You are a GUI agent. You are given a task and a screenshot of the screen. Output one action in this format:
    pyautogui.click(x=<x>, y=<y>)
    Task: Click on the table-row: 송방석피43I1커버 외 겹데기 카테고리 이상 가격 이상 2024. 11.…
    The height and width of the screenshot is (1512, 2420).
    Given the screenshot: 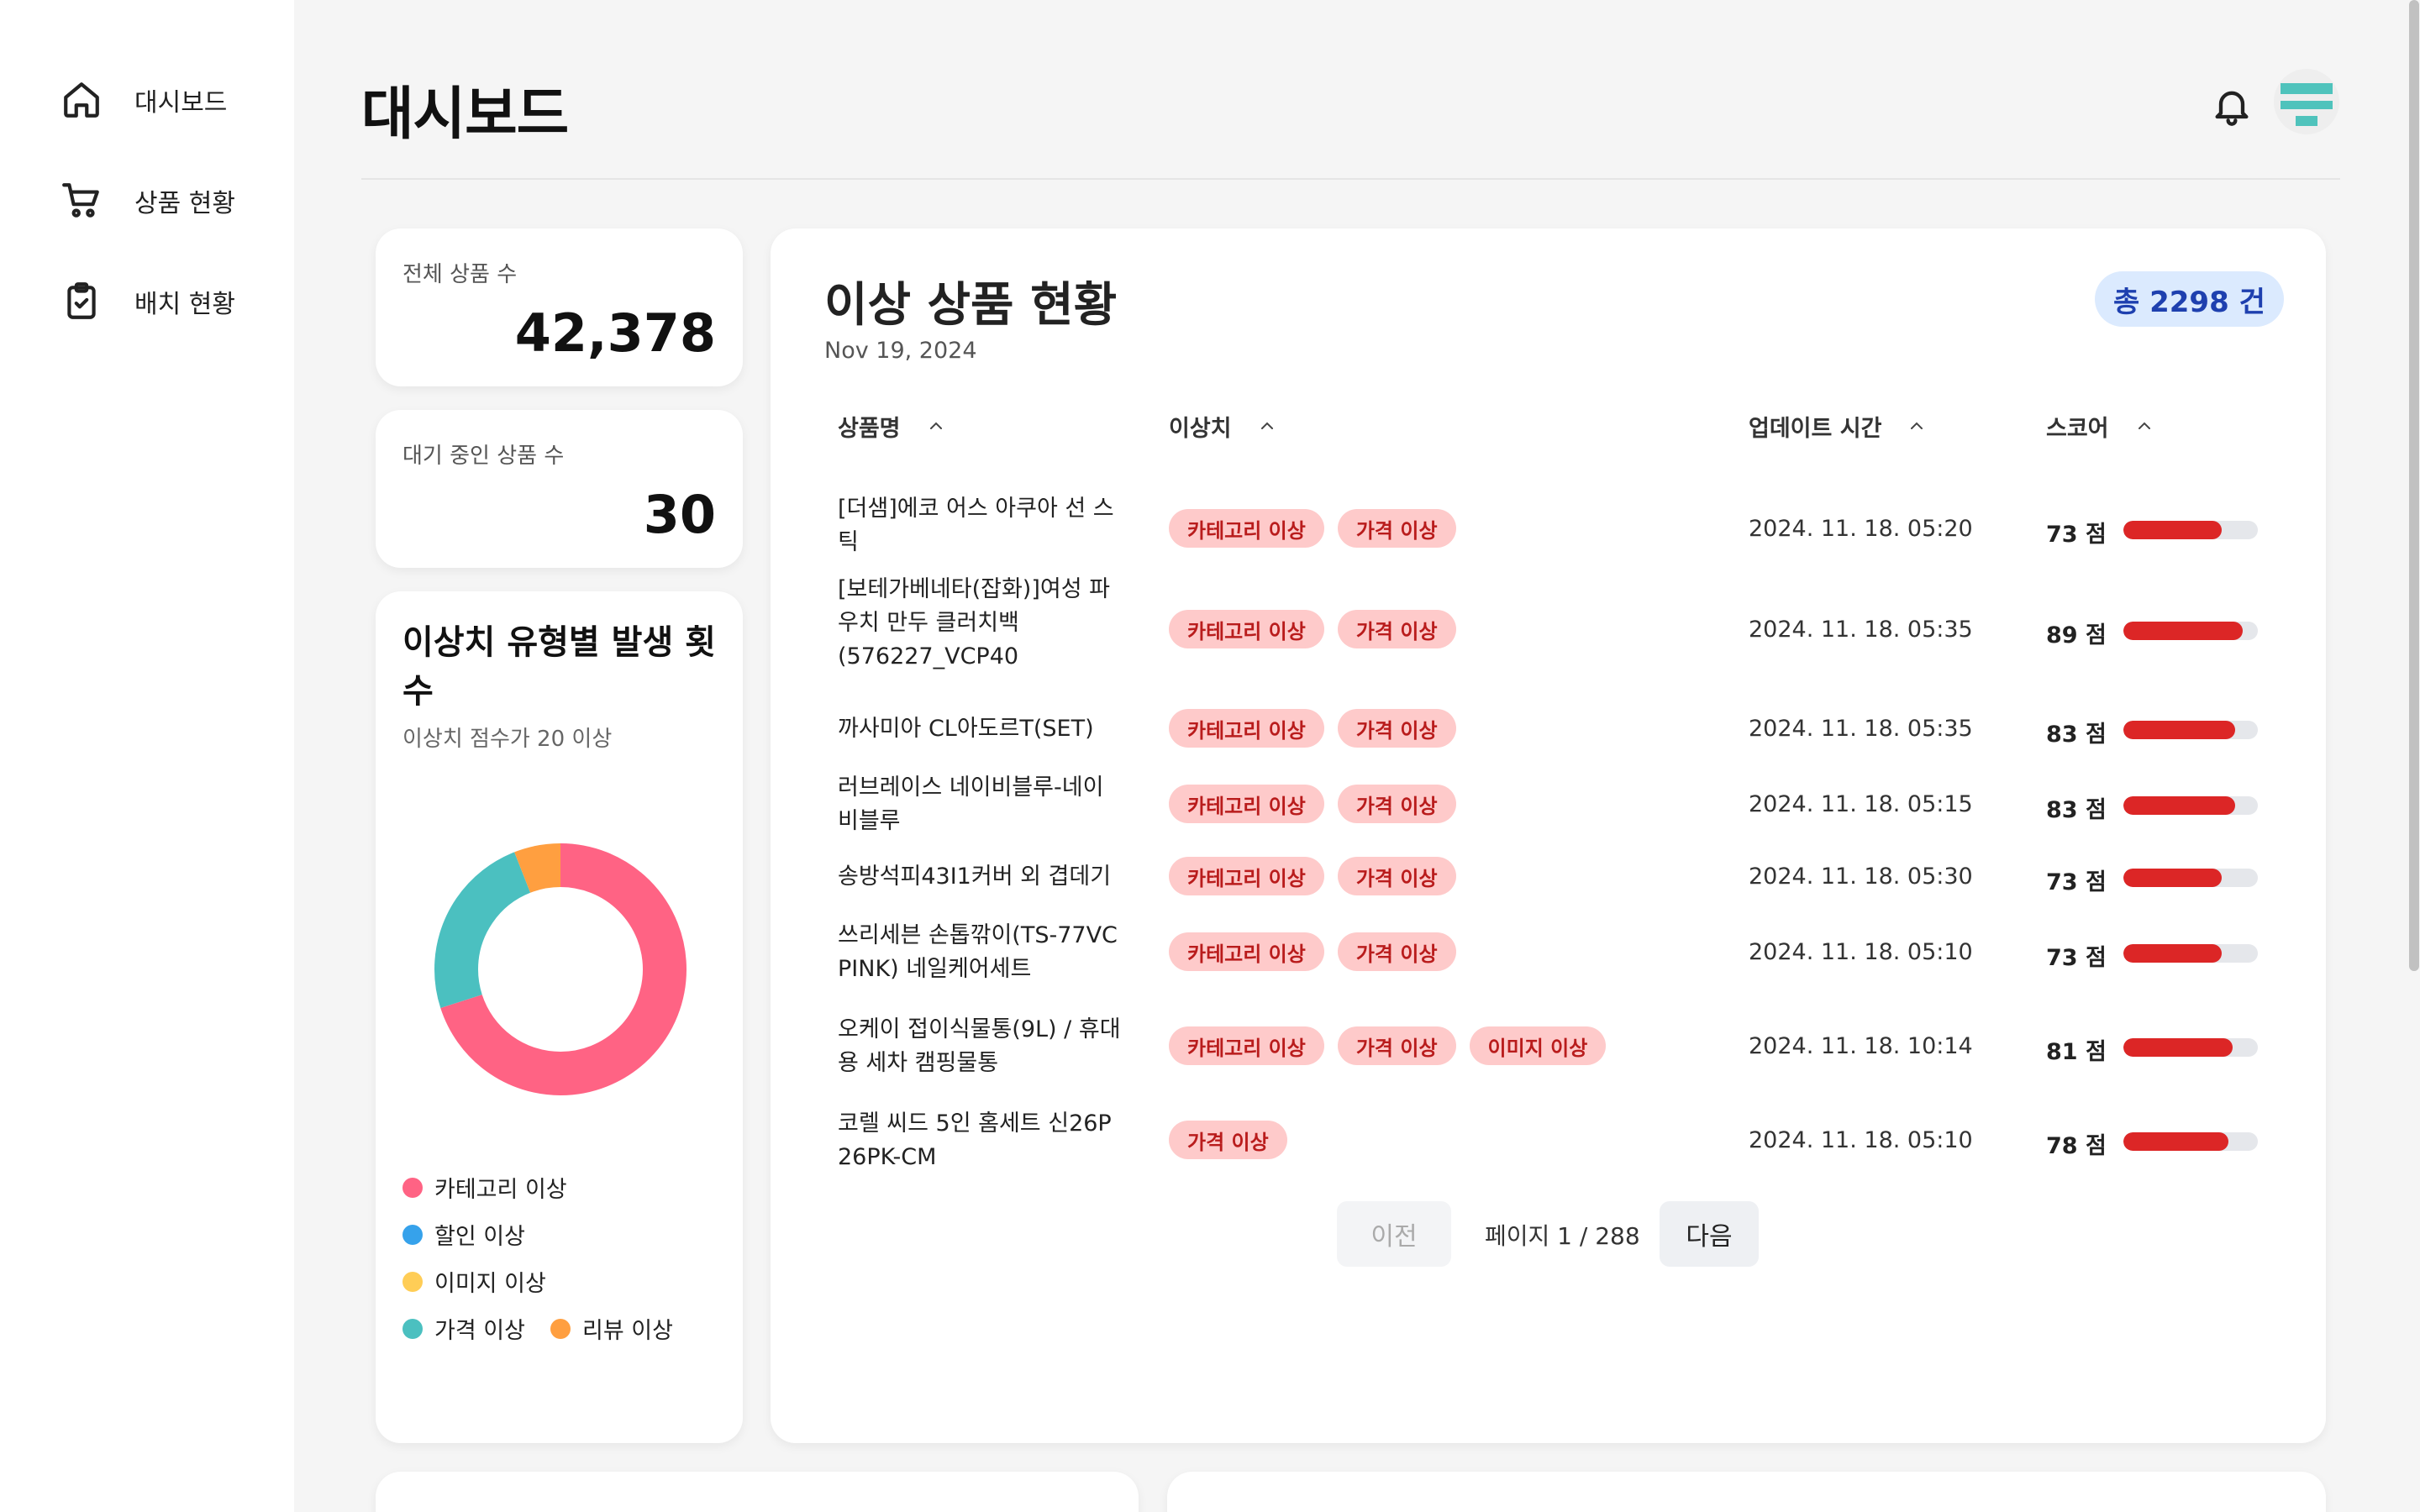 What is the action you would take?
    pyautogui.click(x=1548, y=891)
    